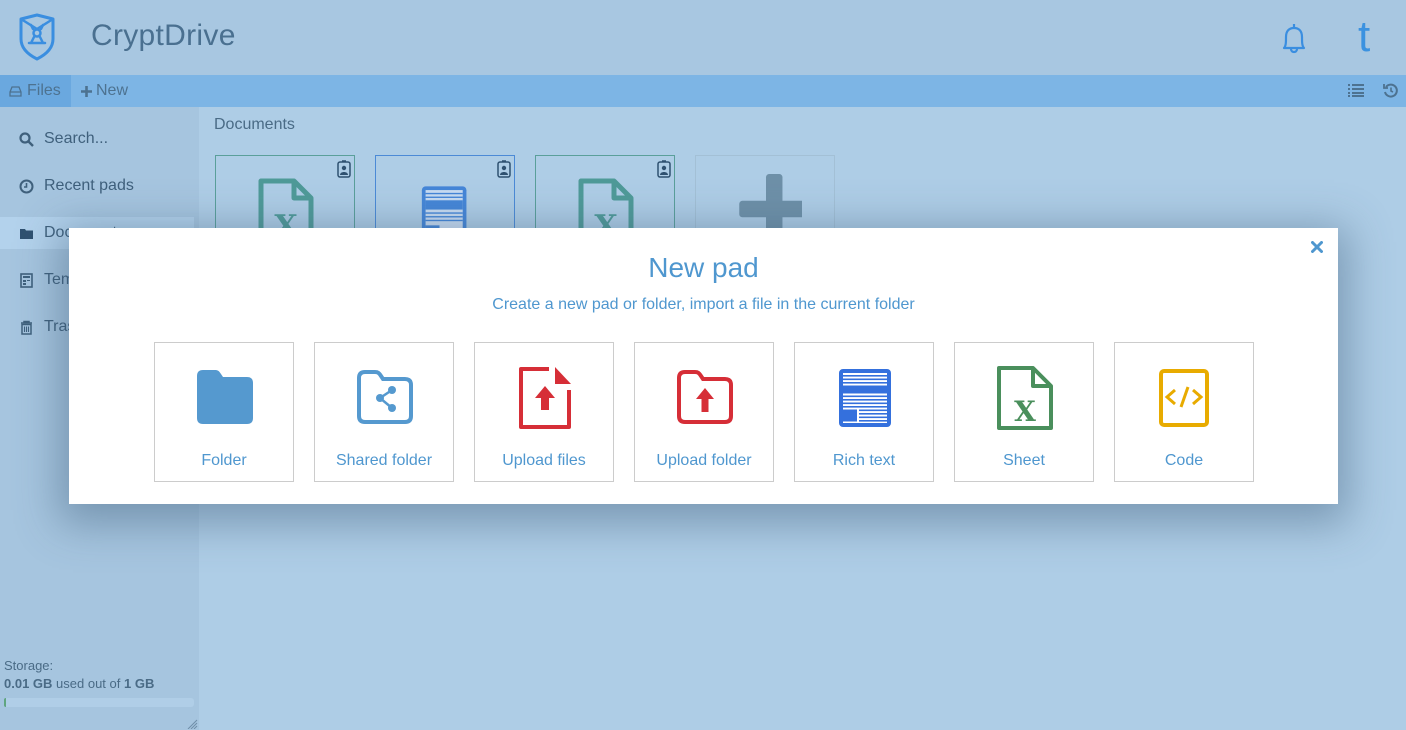 Image resolution: width=1406 pixels, height=730 pixels. Describe the element at coordinates (26, 327) in the screenshot. I see `trash-icon` at that location.